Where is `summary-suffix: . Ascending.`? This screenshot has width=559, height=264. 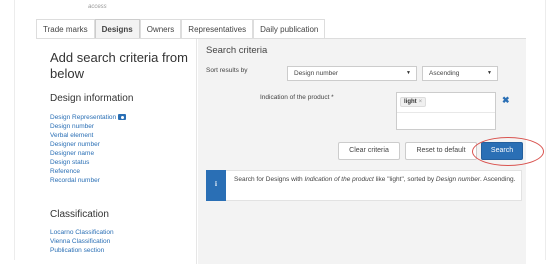
summary-suffix: . Ascending. is located at coordinates (497, 179).